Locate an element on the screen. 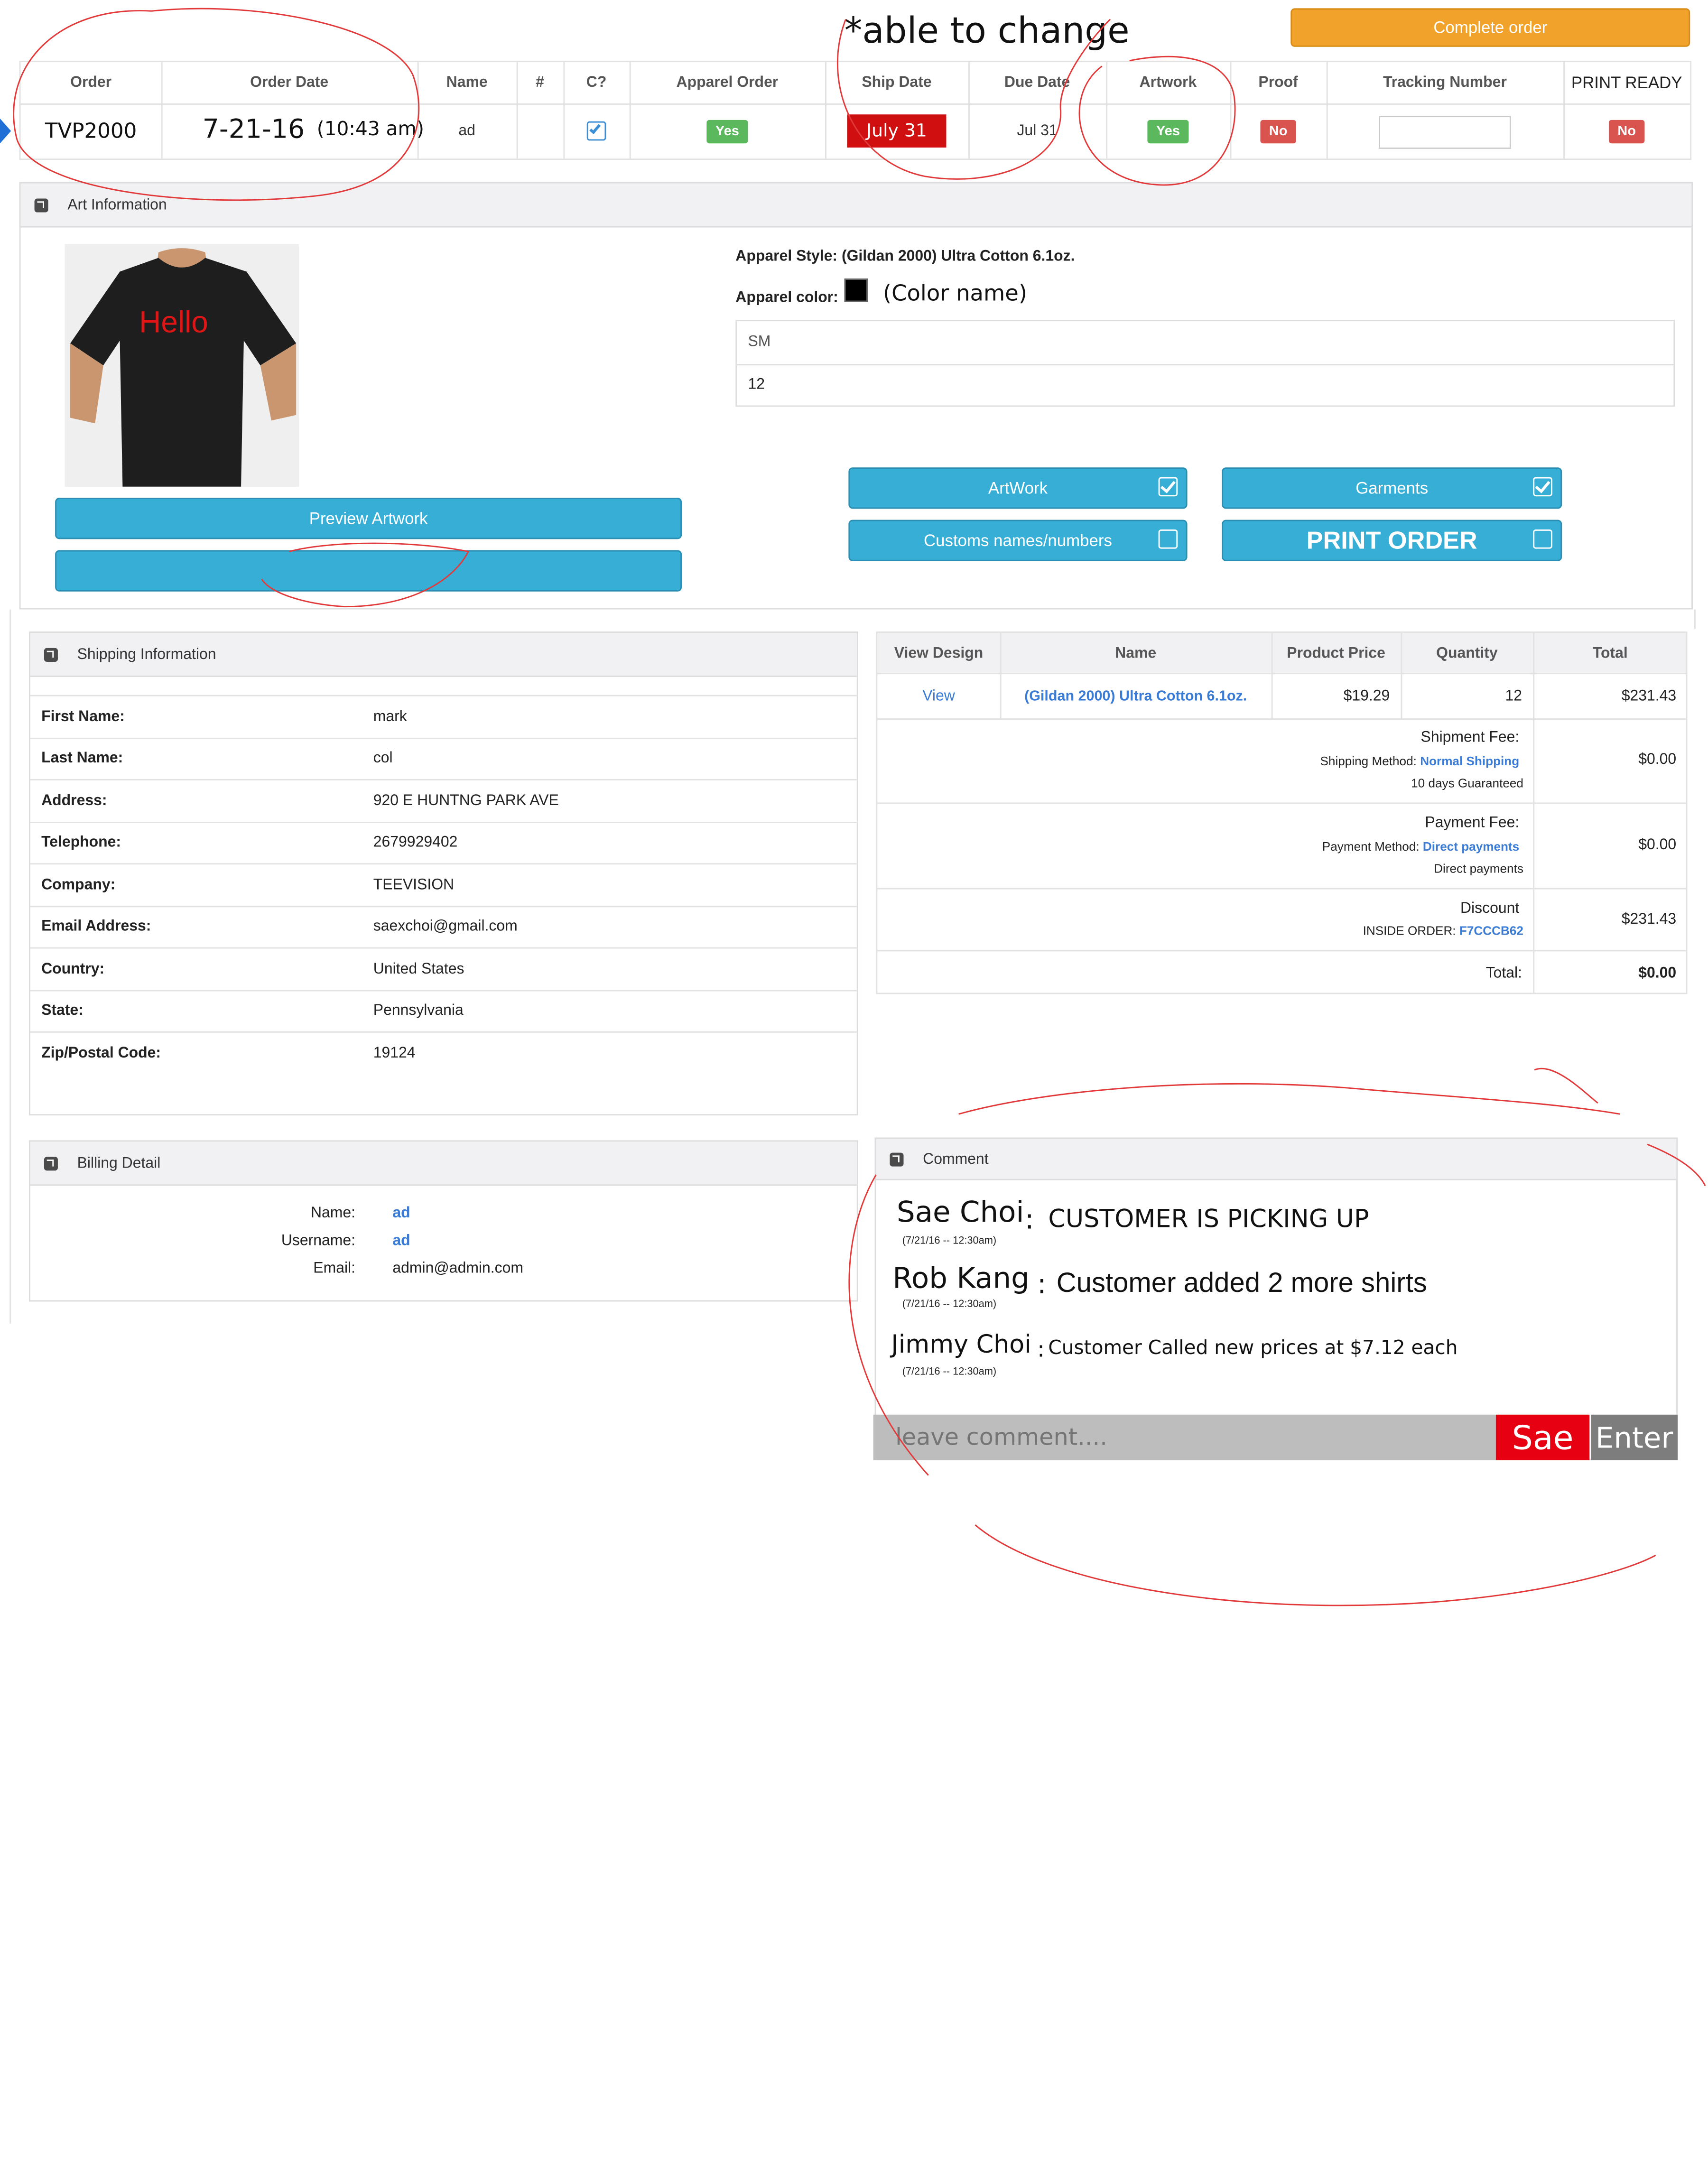 Image resolution: width=1708 pixels, height=2162 pixels. annotation-circle-order is located at coordinates (217, 104).